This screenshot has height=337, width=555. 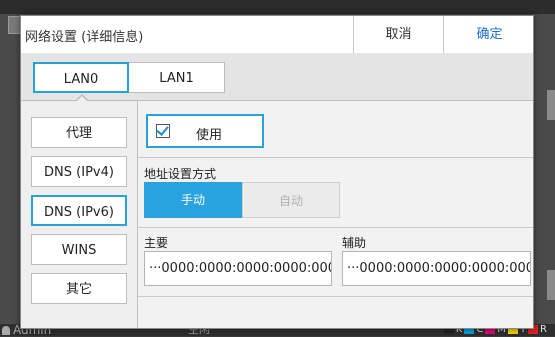 I want to click on side-item-other: 其它, so click(x=79, y=288).